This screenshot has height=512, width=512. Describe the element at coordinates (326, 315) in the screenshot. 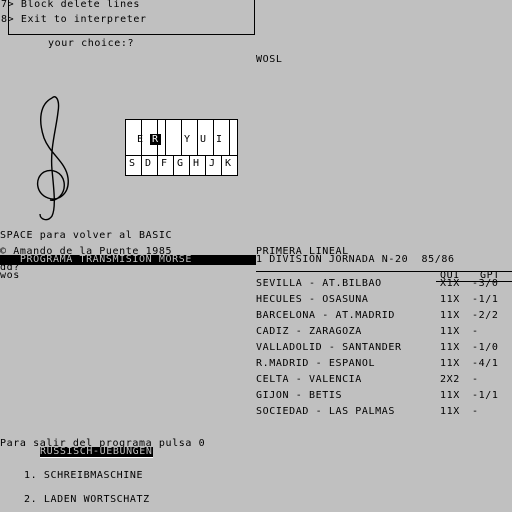

I see `quiniela-match: BARCELONA - AT.MADRID` at that location.